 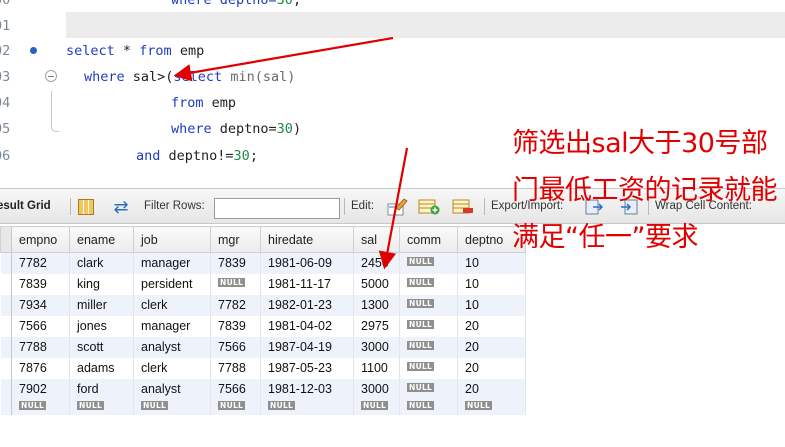 I want to click on table-row: 7902 ford analyst 7566 1981-12-03 3000 NULL 20, so click(x=263, y=389).